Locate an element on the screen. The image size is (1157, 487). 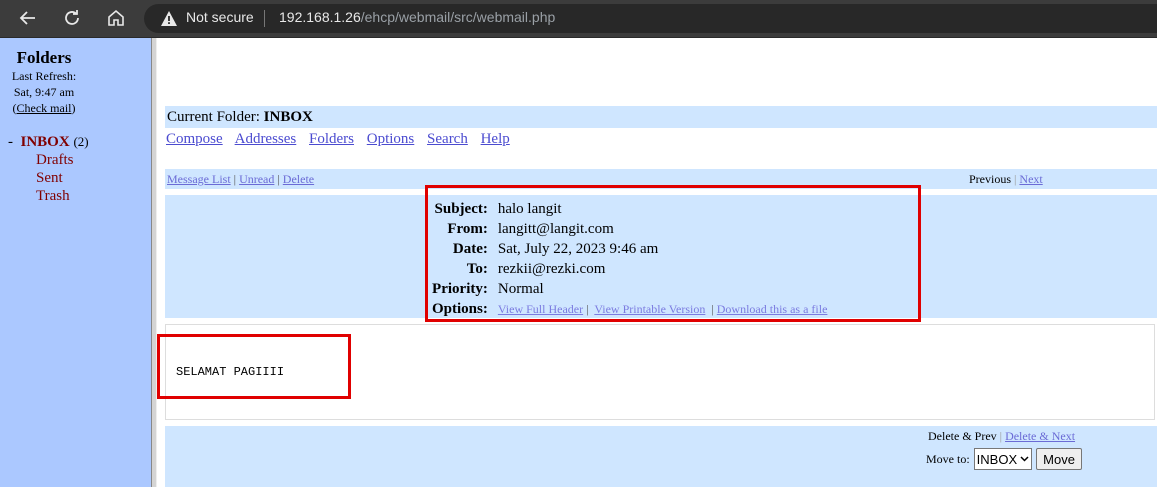
date-value: Sat, July 22, 2023 9:46 am is located at coordinates (578, 249).